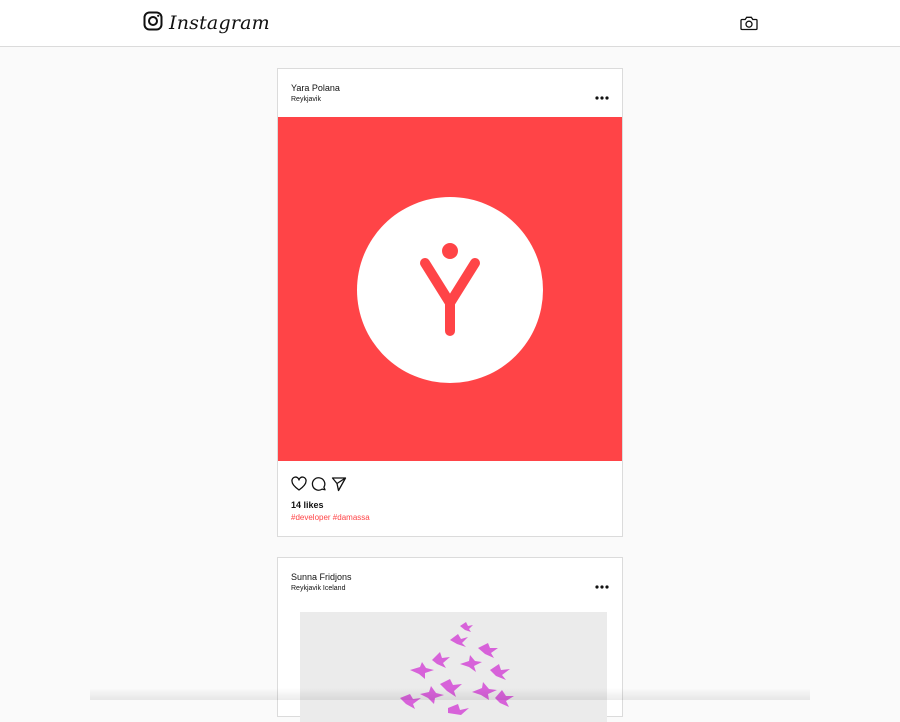 This screenshot has width=900, height=722. Describe the element at coordinates (318, 588) in the screenshot. I see `post-location: Reykjavik Iceland` at that location.